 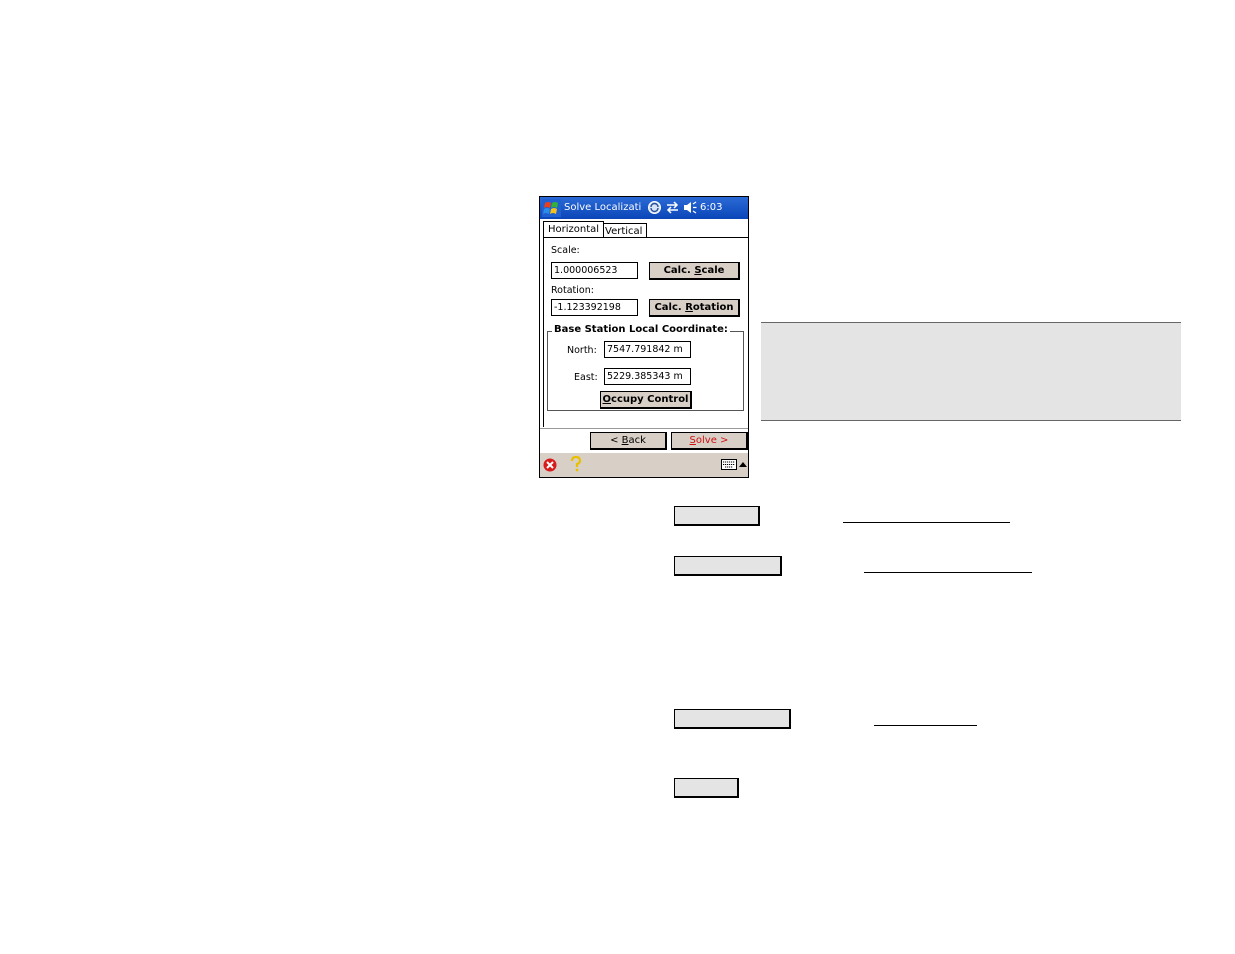 I want to click on east-label: East:, so click(x=586, y=377).